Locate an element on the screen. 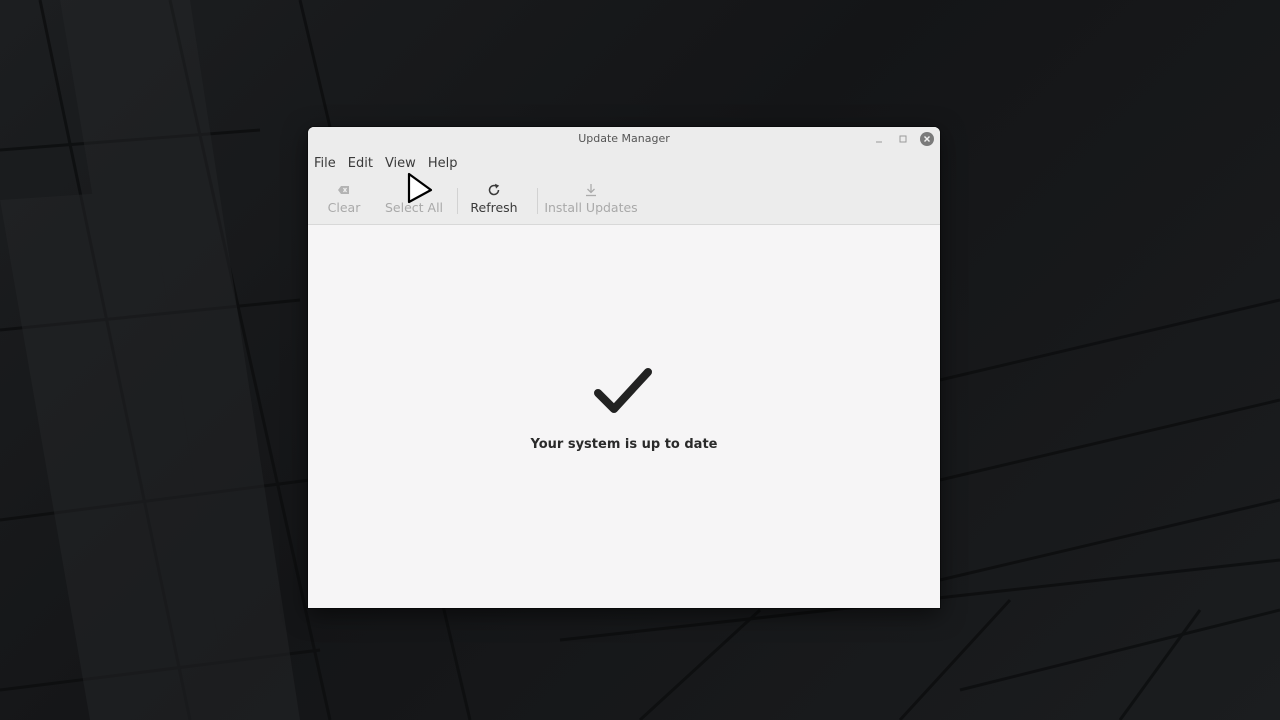  menu-edit: Edit is located at coordinates (363, 163).